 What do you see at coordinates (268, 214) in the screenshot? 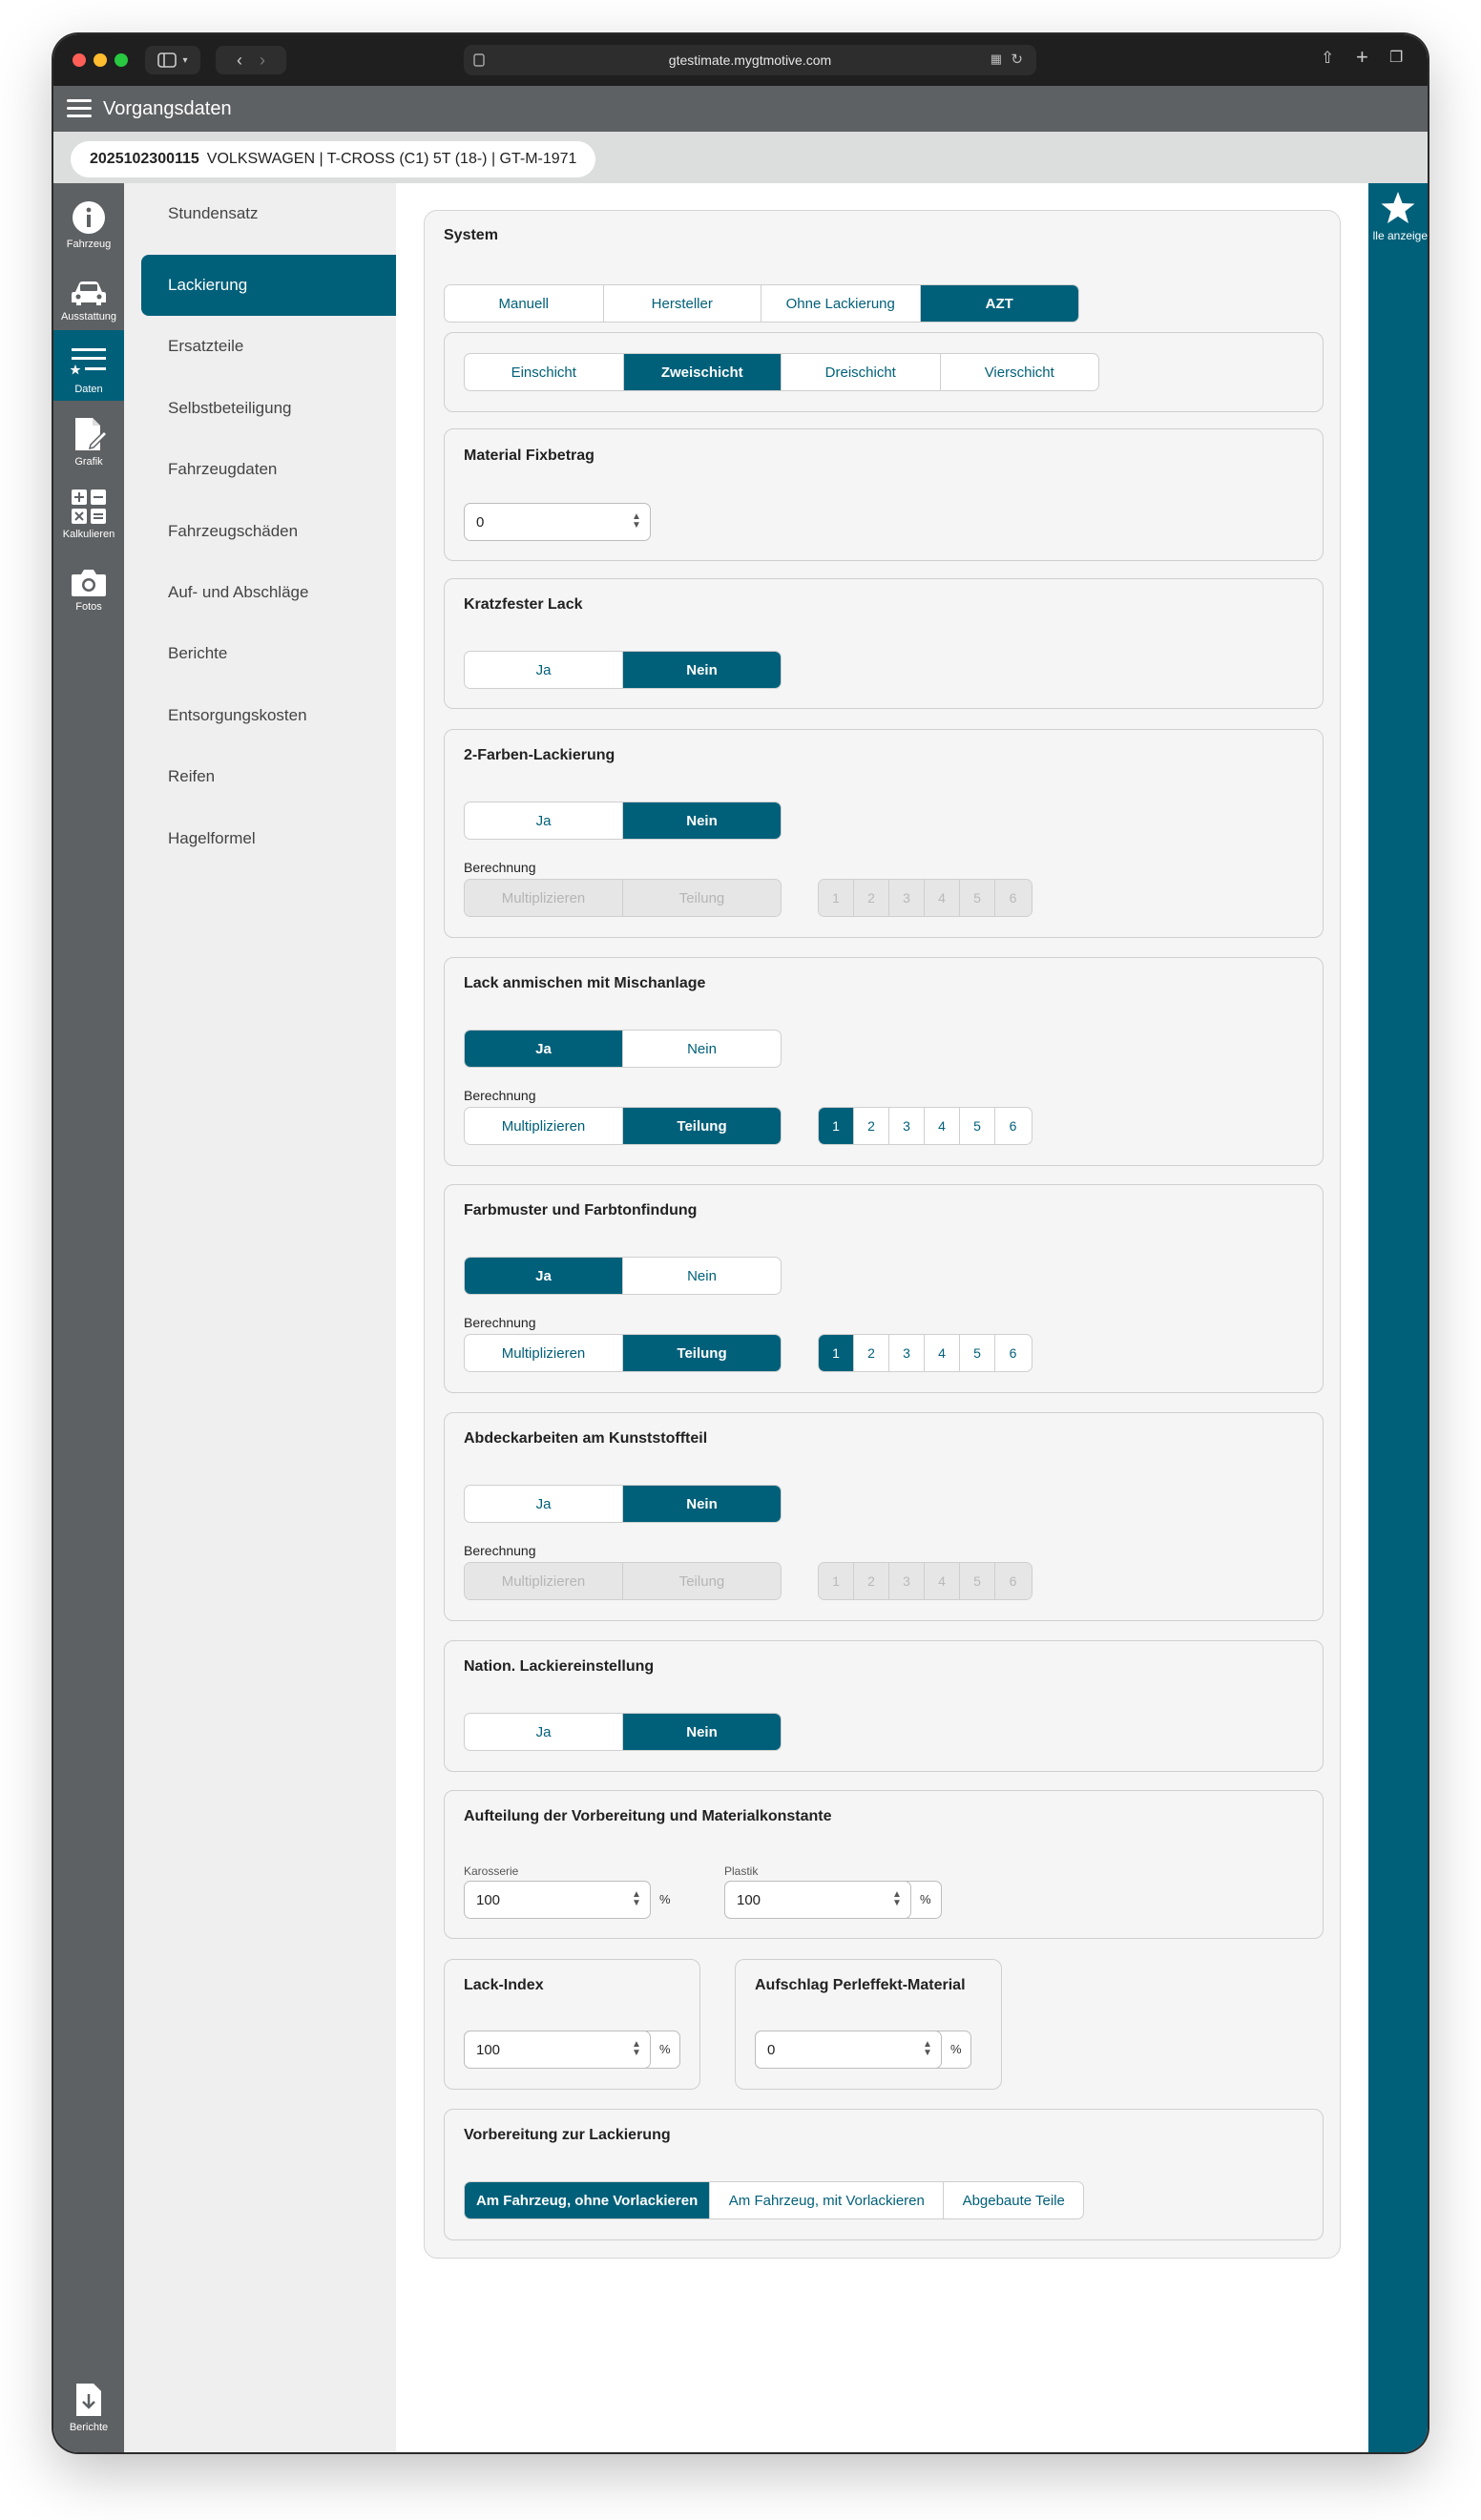
I see `subnav-item-stundensatz: Stundensatz` at bounding box center [268, 214].